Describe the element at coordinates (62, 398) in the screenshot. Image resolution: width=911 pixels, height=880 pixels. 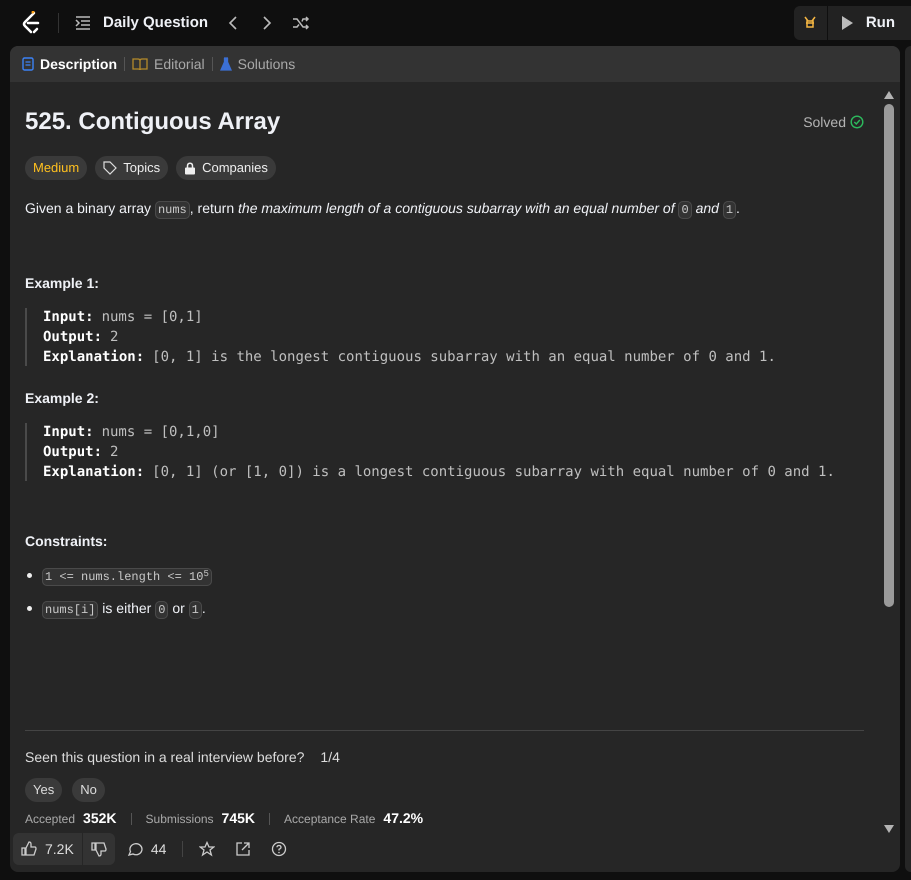
I see `example-heading: Example 2:` at that location.